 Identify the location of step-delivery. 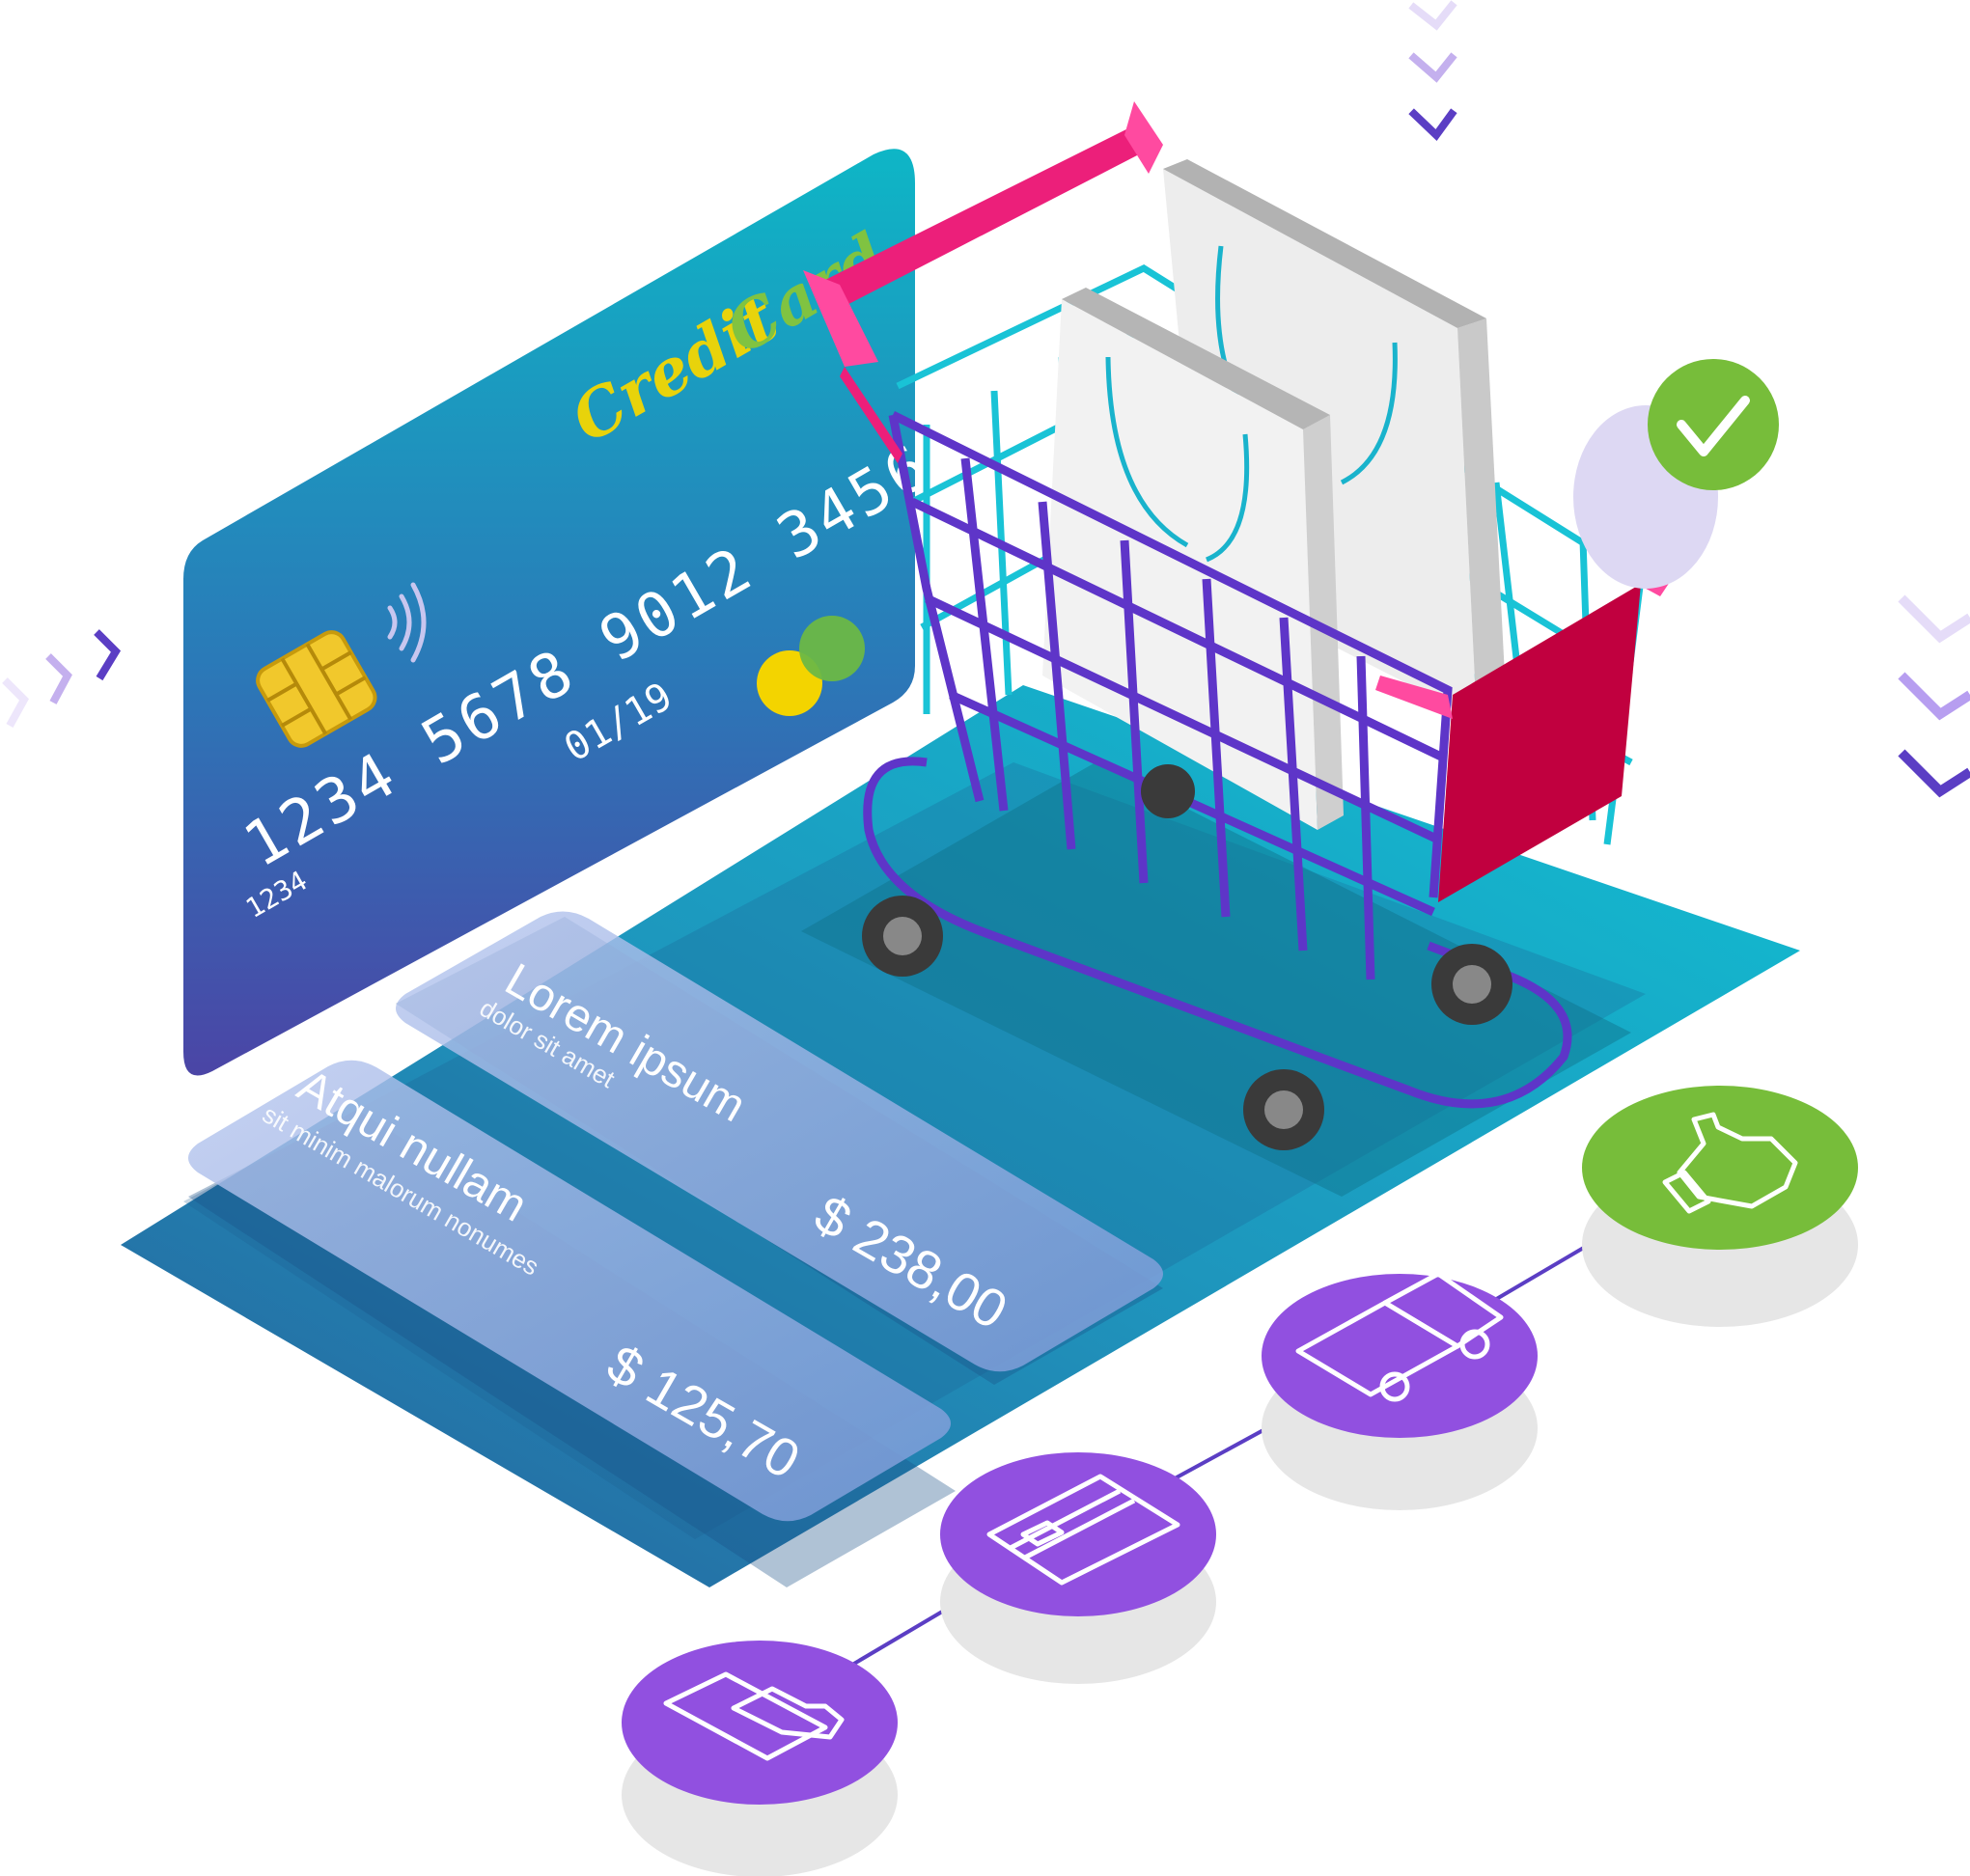
(1400, 1390).